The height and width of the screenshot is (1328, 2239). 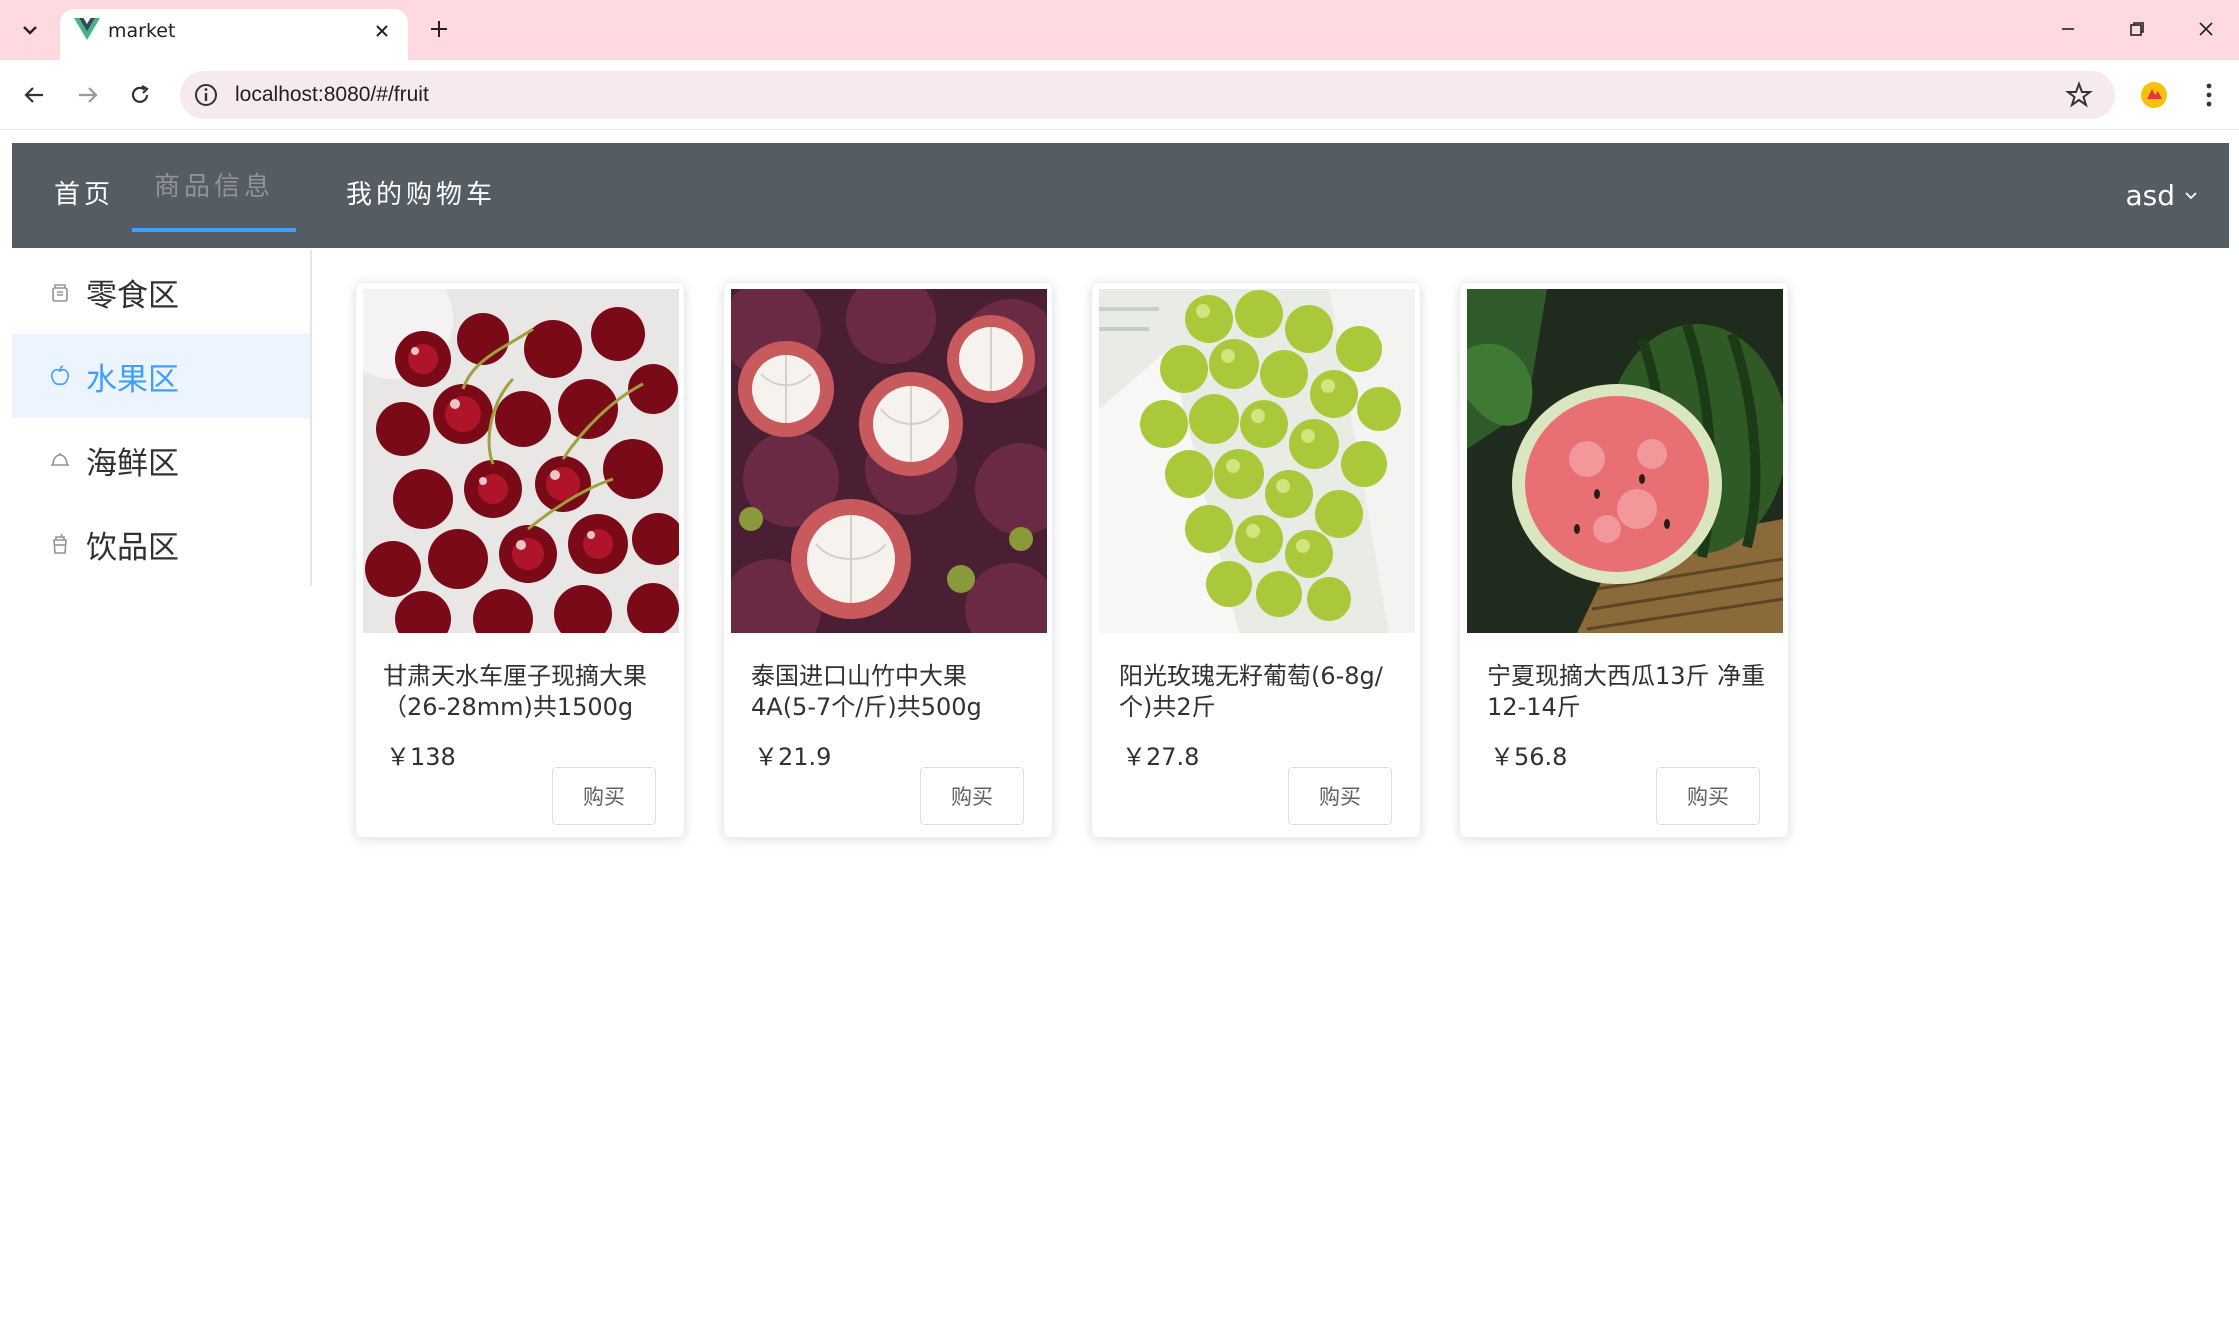 I want to click on snack-icon, so click(x=60, y=293).